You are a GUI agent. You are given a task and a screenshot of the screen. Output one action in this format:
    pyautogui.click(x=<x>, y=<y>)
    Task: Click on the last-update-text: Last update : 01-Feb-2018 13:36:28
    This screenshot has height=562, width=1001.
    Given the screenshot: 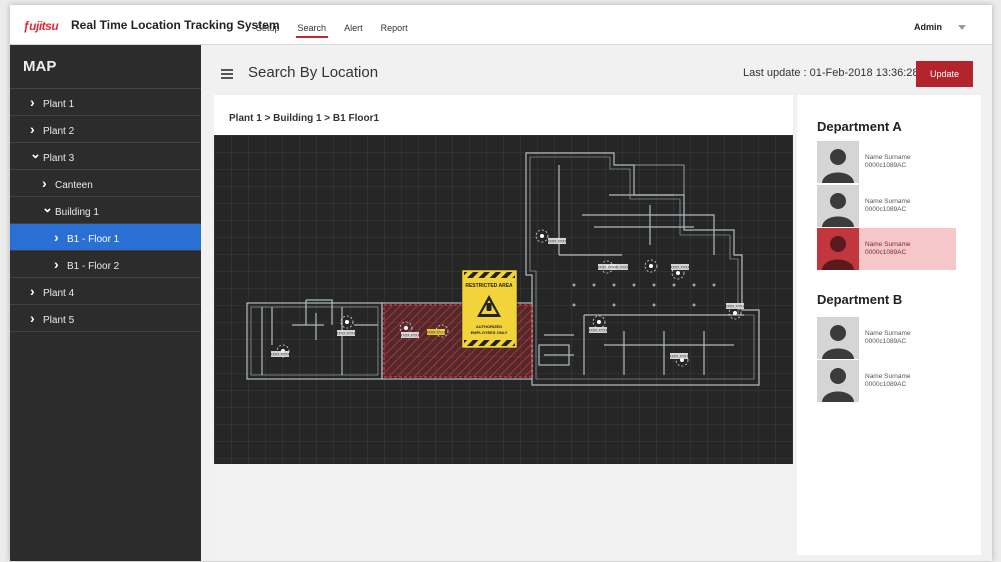 What is the action you would take?
    pyautogui.click(x=831, y=73)
    